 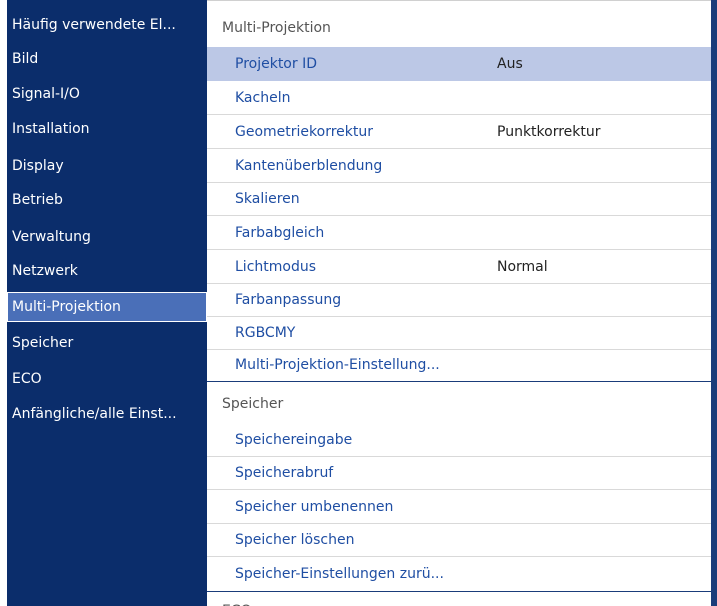 I want to click on row-speicher-umbenennen: Speicher umbenennen, so click(x=460, y=507).